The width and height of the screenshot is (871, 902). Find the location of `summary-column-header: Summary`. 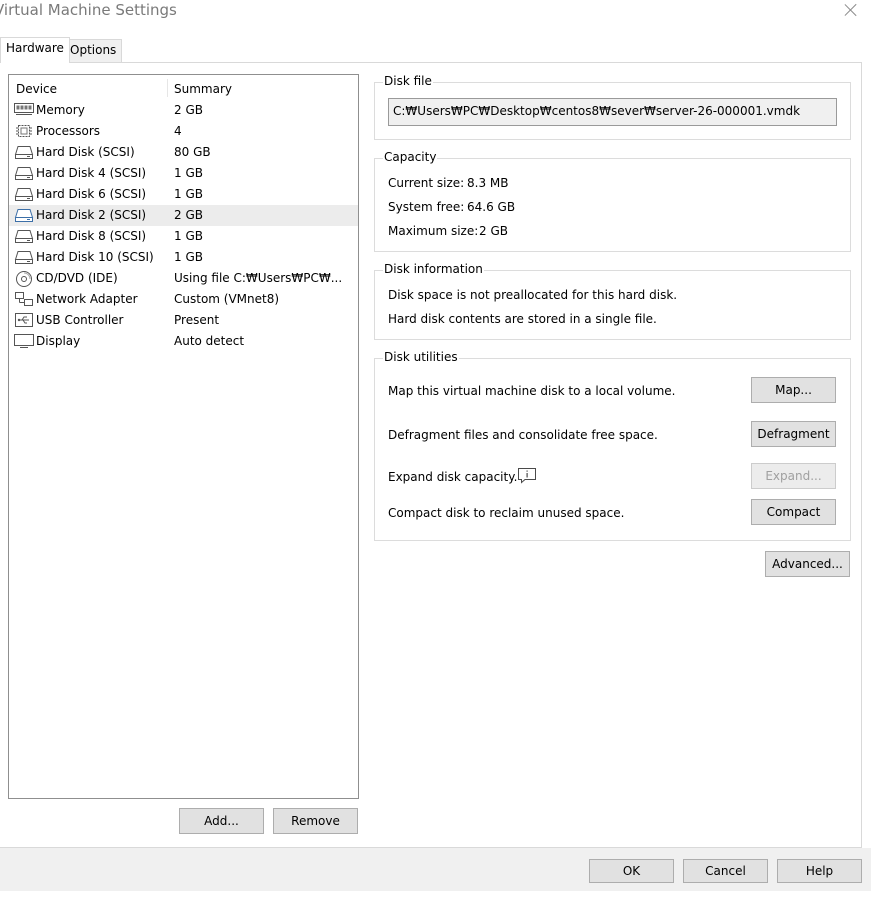

summary-column-header: Summary is located at coordinates (203, 89).